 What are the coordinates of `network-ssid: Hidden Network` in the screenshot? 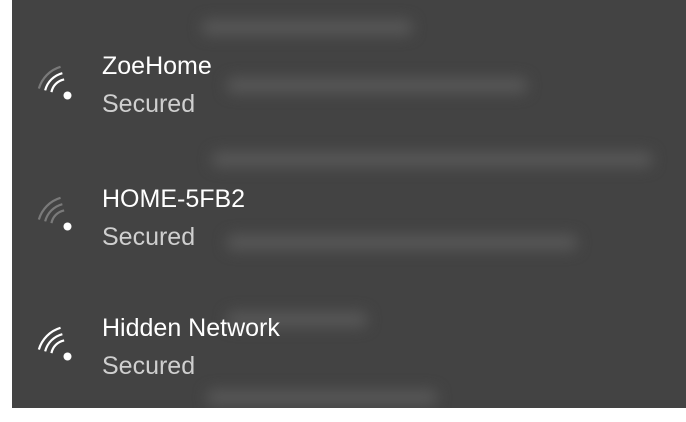 It's located at (191, 328).